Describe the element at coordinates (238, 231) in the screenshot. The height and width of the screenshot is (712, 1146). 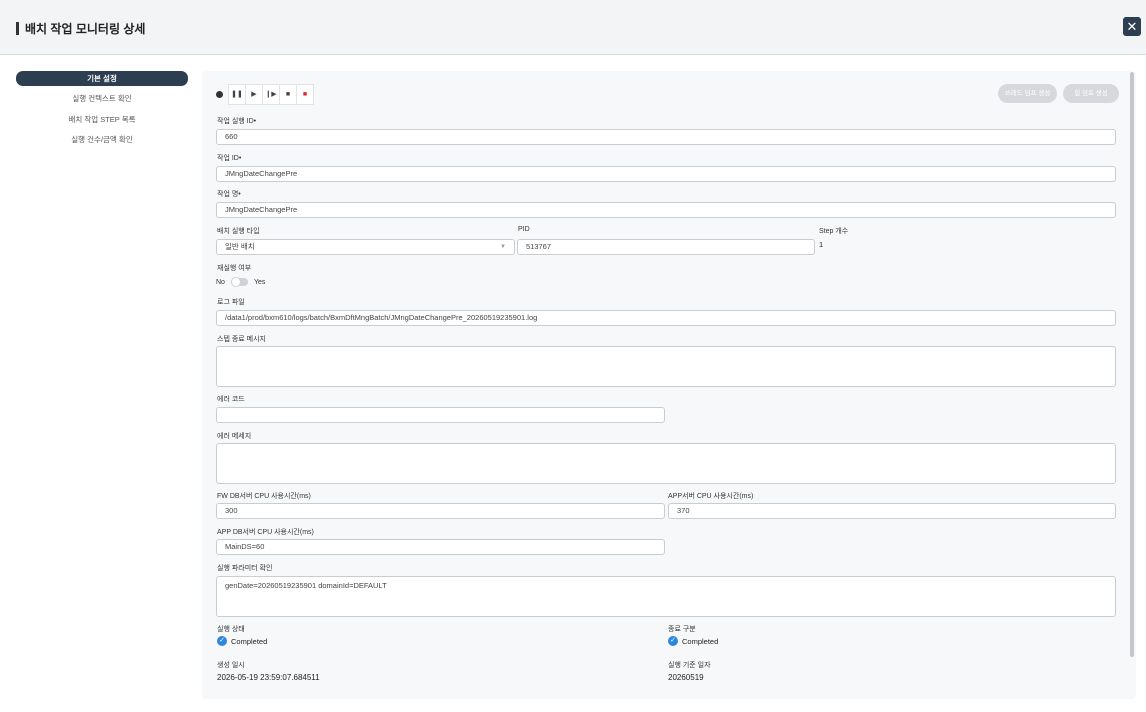
I see `exec-type-label: 배치 실행 타입` at that location.